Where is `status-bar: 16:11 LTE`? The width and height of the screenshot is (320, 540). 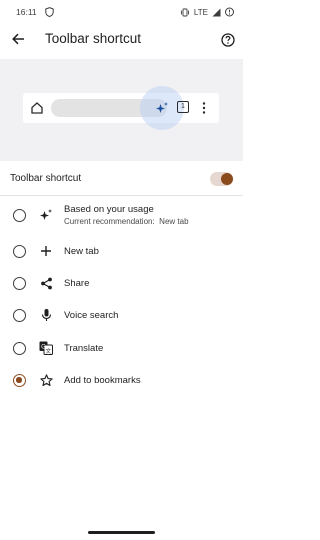
status-bar: 16:11 LTE is located at coordinates (121, 12).